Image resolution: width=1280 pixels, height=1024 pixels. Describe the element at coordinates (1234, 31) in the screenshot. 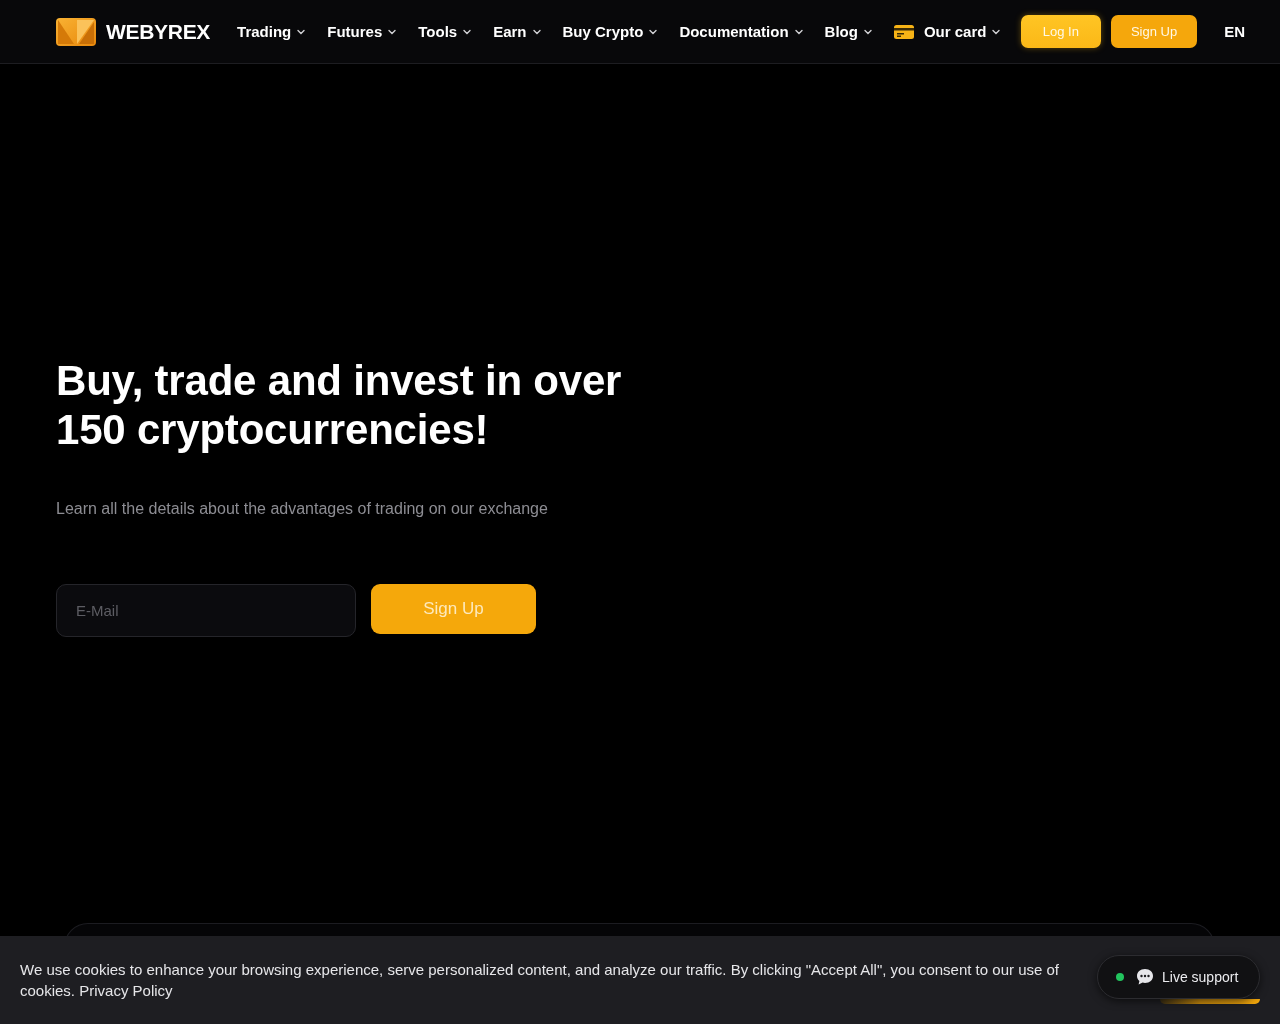

I see `language-selector: EN` at that location.